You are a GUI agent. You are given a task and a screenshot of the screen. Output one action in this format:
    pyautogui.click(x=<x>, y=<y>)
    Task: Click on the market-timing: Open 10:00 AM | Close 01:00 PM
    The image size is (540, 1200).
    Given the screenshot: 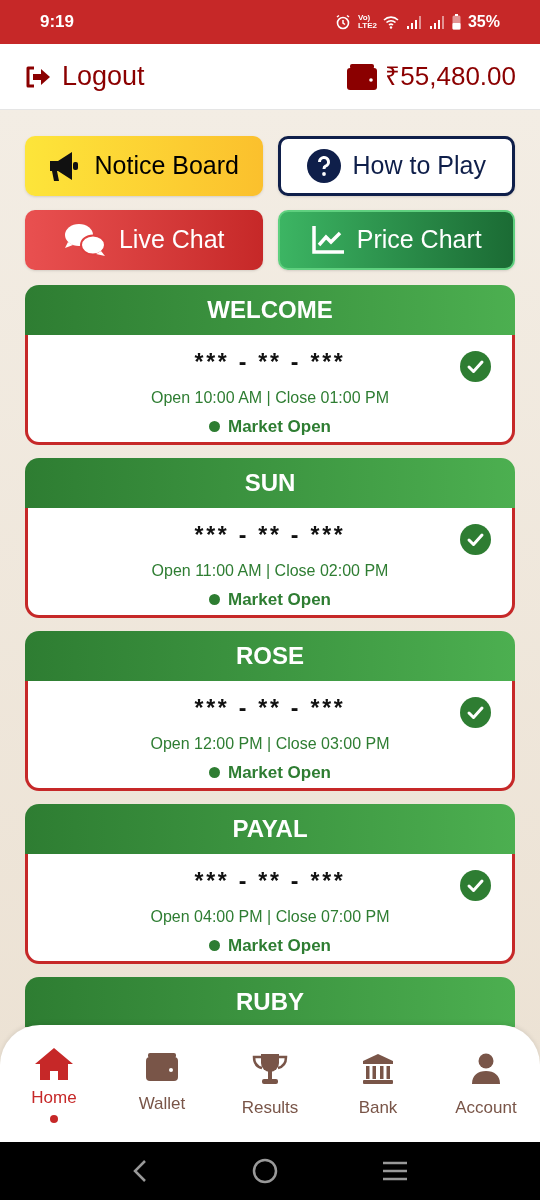 What is the action you would take?
    pyautogui.click(x=270, y=397)
    